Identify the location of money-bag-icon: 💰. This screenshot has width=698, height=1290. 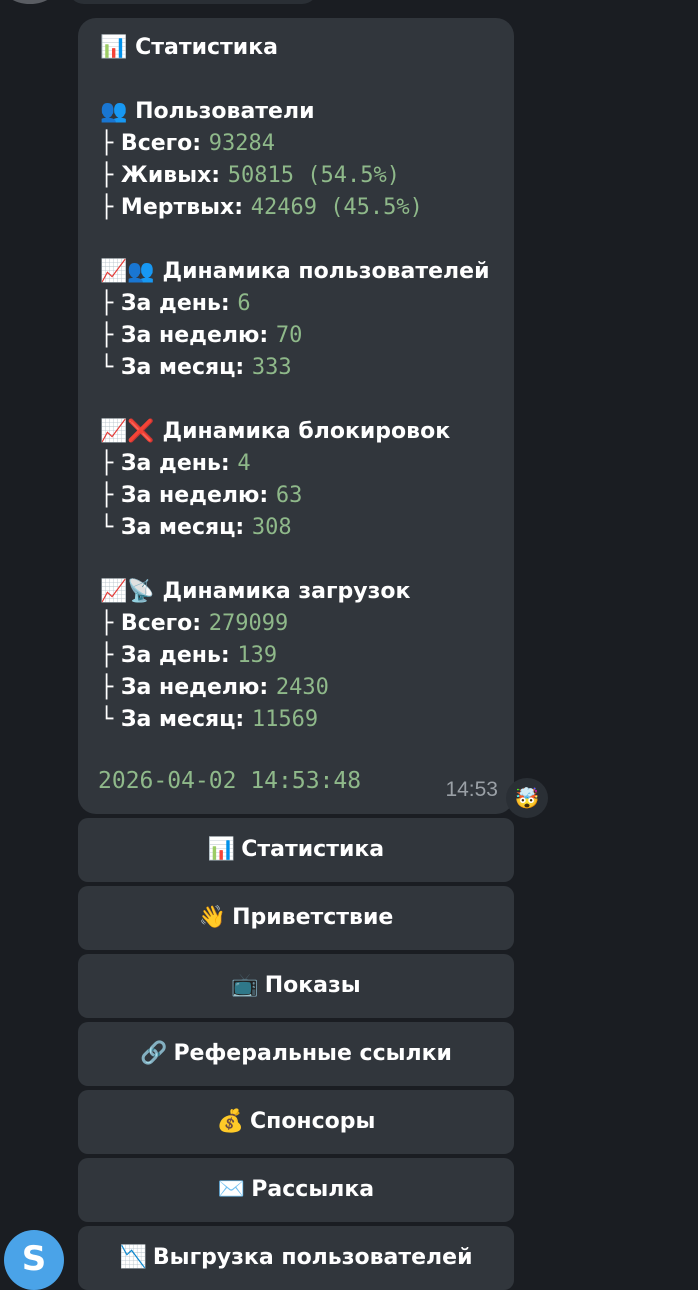
(230, 1121).